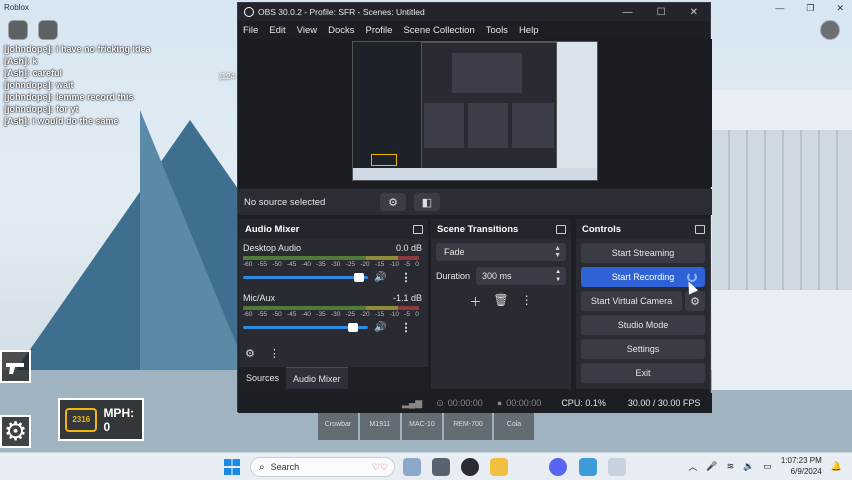 The width and height of the screenshot is (852, 480). I want to click on obs-app-icon, so click(470, 467).